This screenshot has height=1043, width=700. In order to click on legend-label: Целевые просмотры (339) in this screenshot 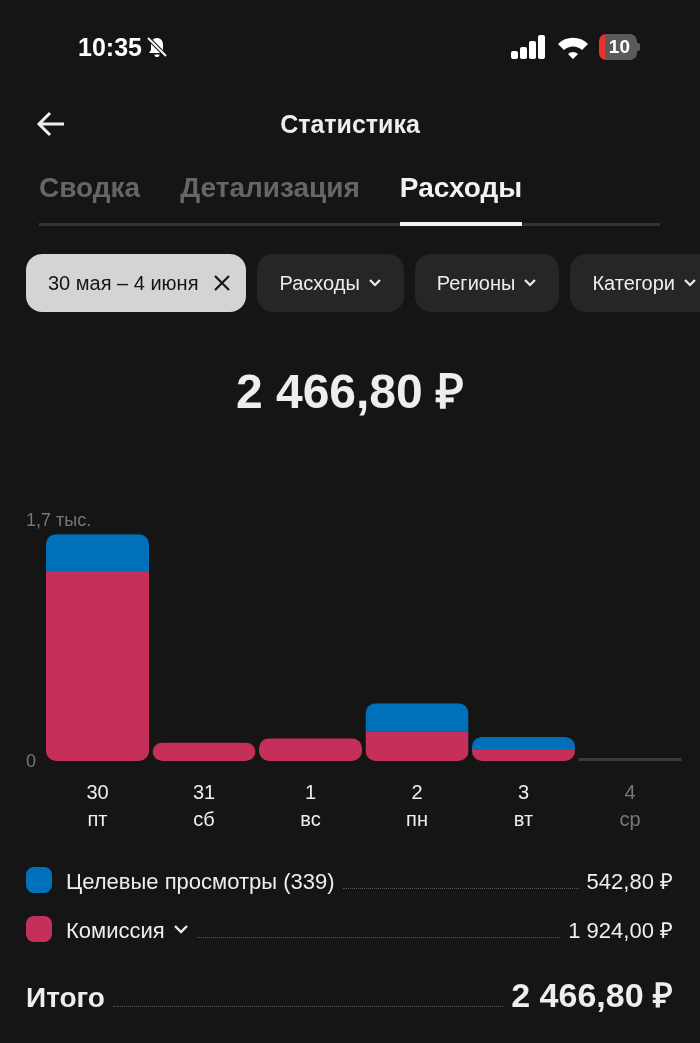, I will do `click(200, 882)`.